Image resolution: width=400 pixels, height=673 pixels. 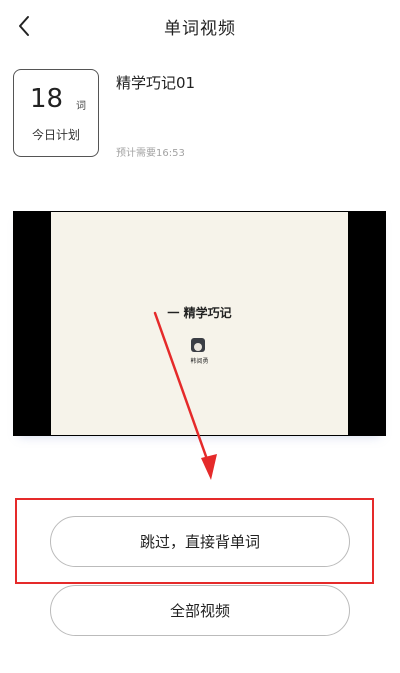 I want to click on skip-to-words-button: 跳过，直接背单词, so click(x=200, y=541).